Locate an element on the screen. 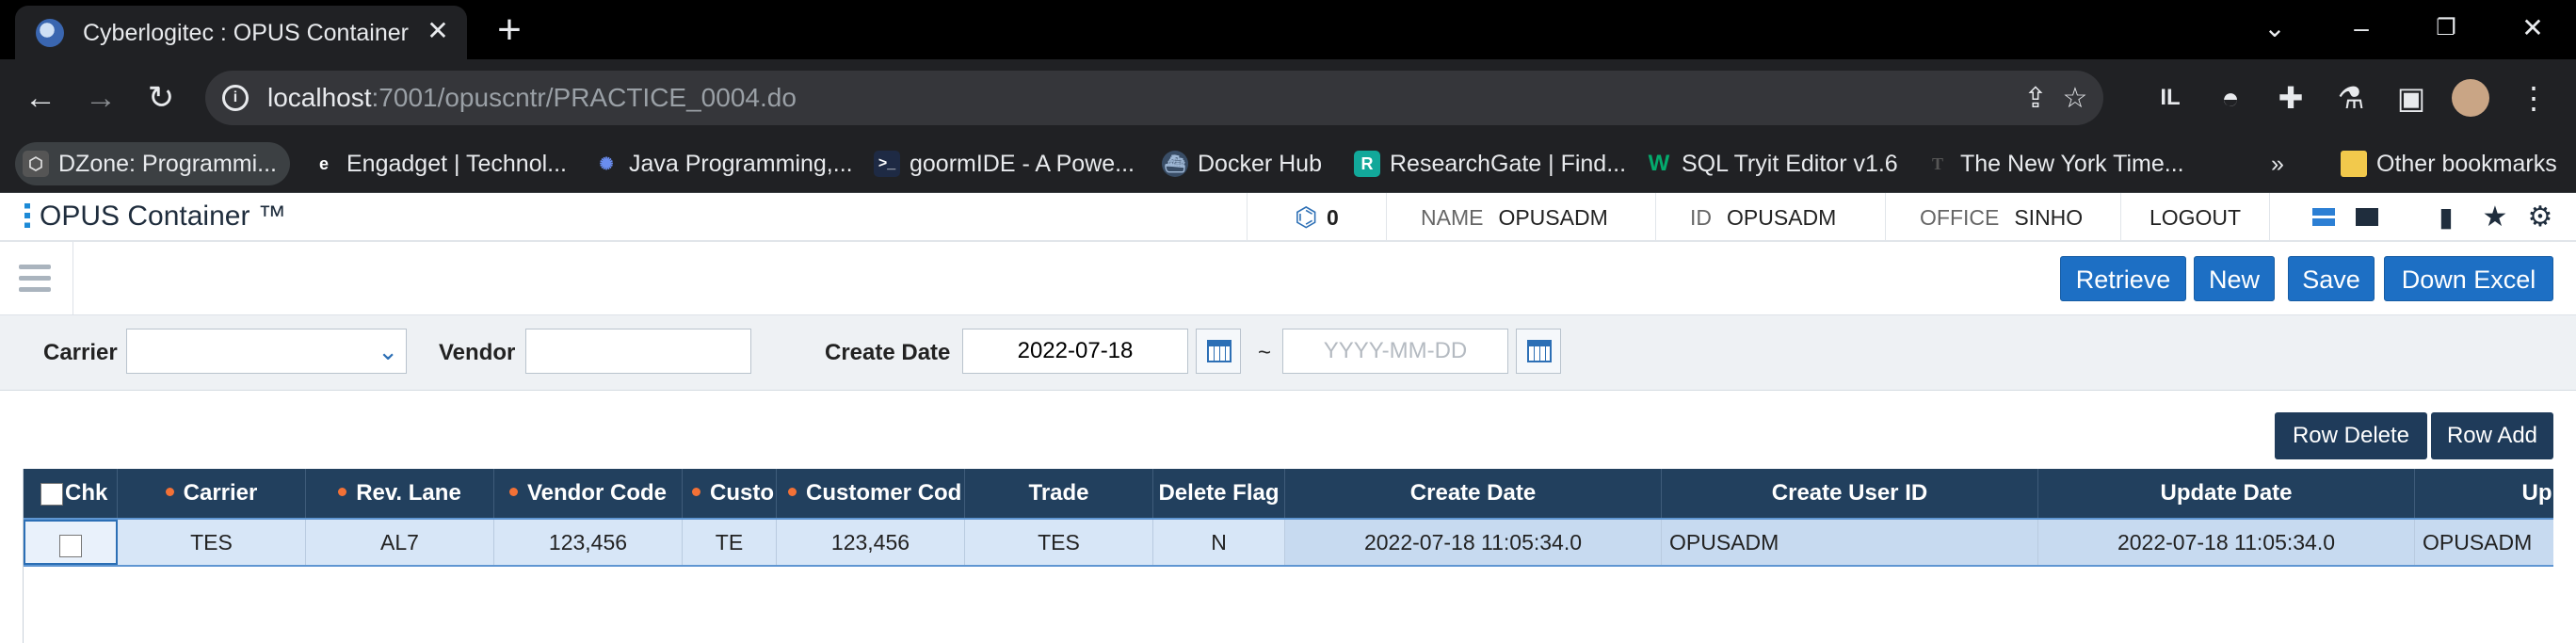  favorite-star-icon: ★ is located at coordinates (2495, 217).